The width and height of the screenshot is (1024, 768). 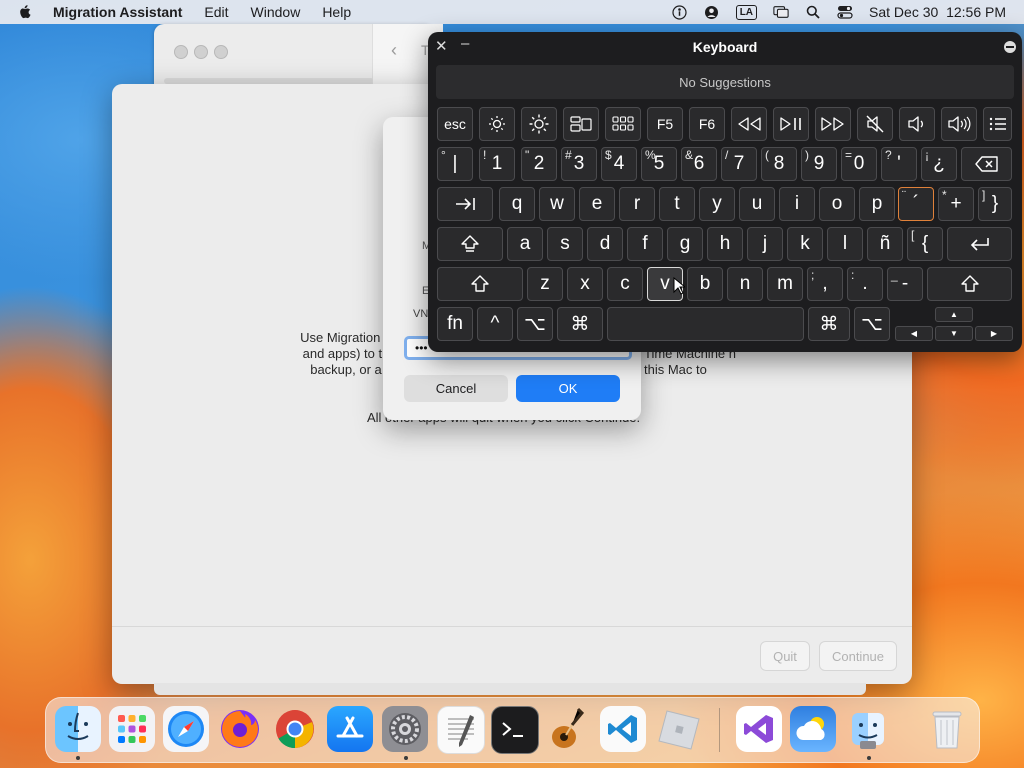 I want to click on screen-mirroring-icon, so click(x=781, y=12).